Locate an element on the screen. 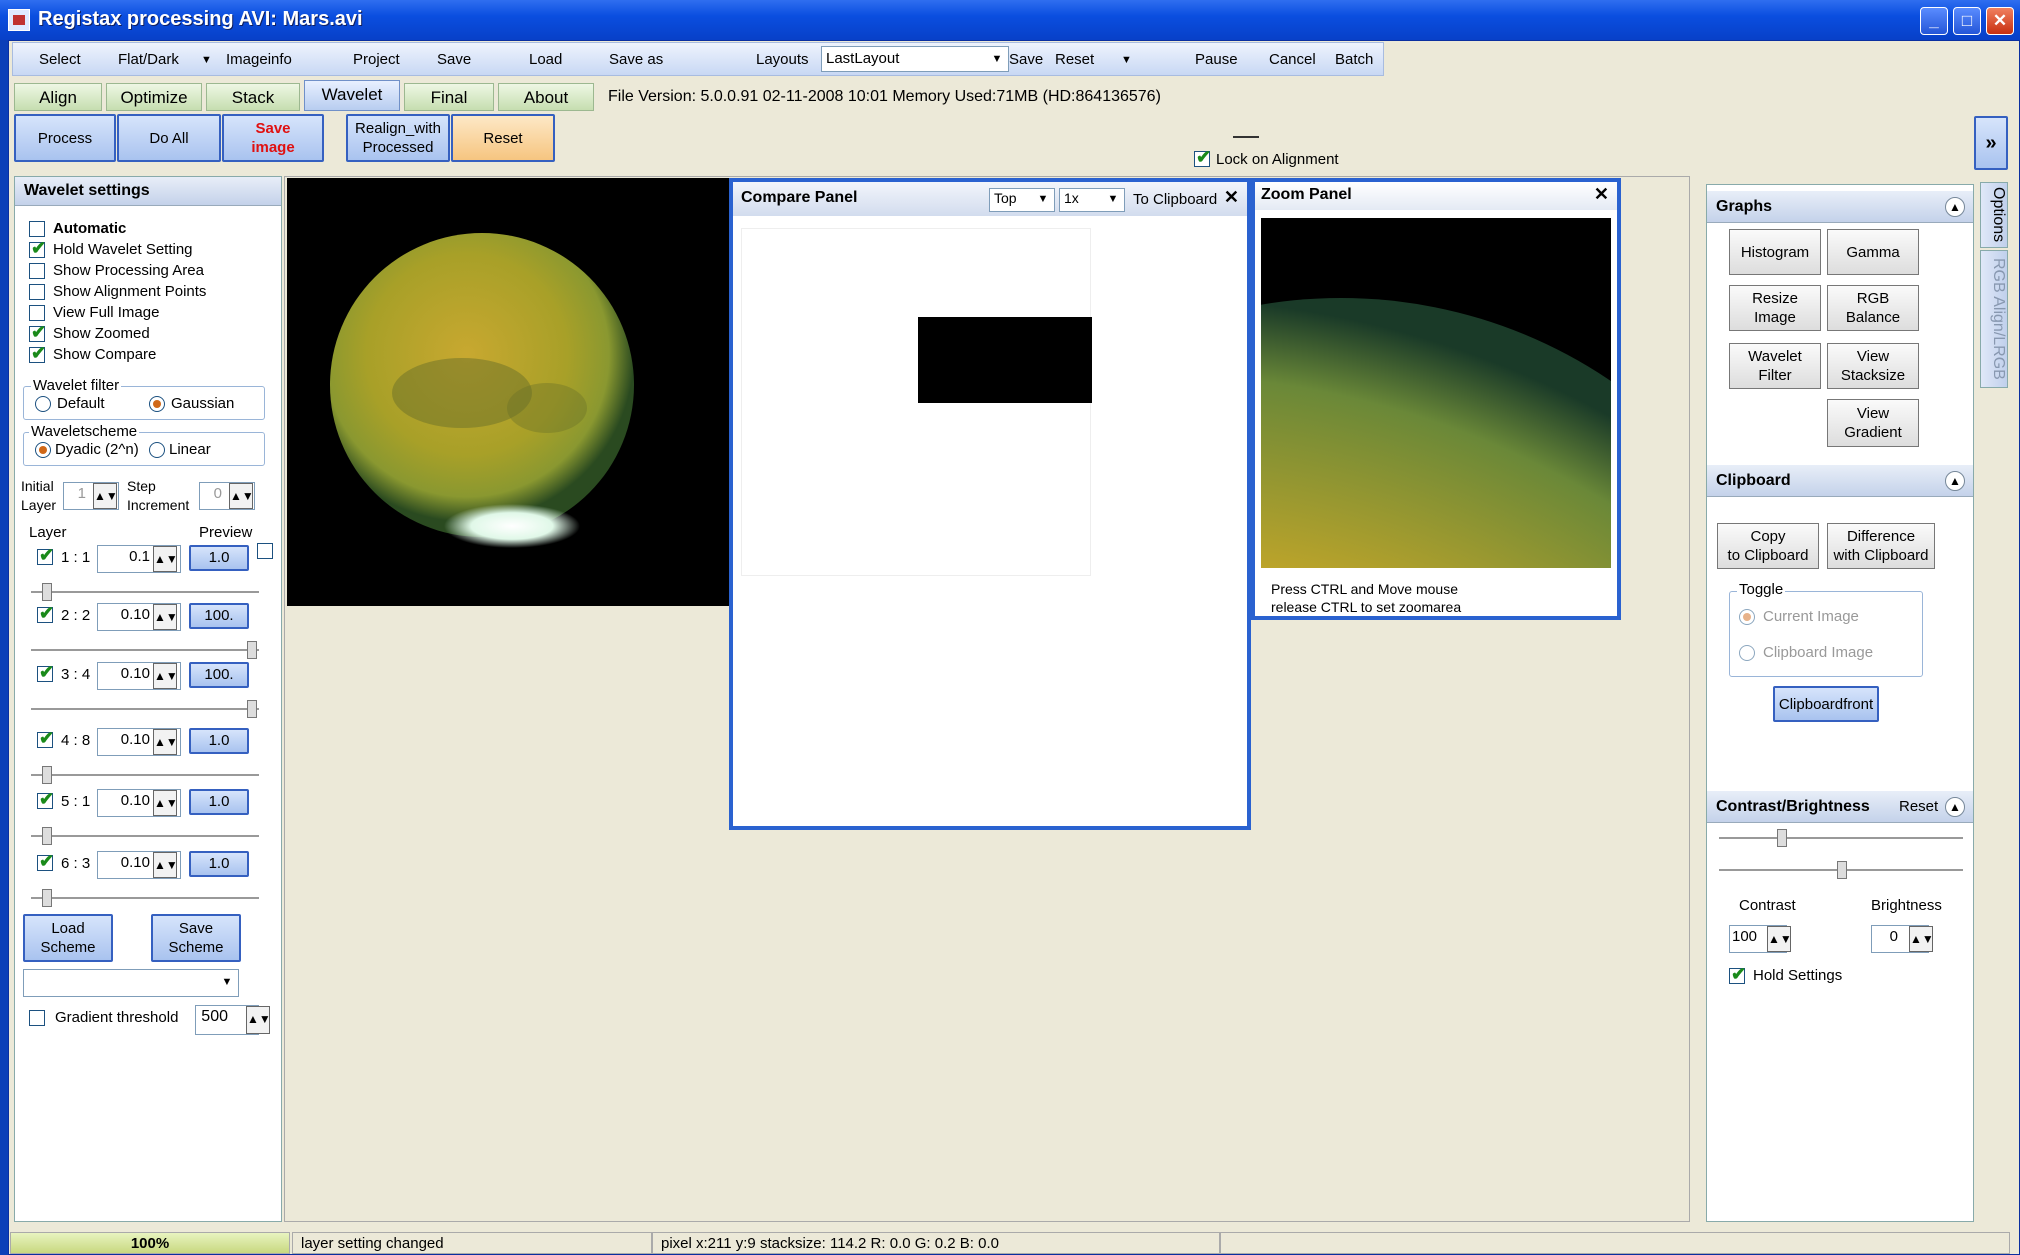  contrast-slider is located at coordinates (1841, 838).